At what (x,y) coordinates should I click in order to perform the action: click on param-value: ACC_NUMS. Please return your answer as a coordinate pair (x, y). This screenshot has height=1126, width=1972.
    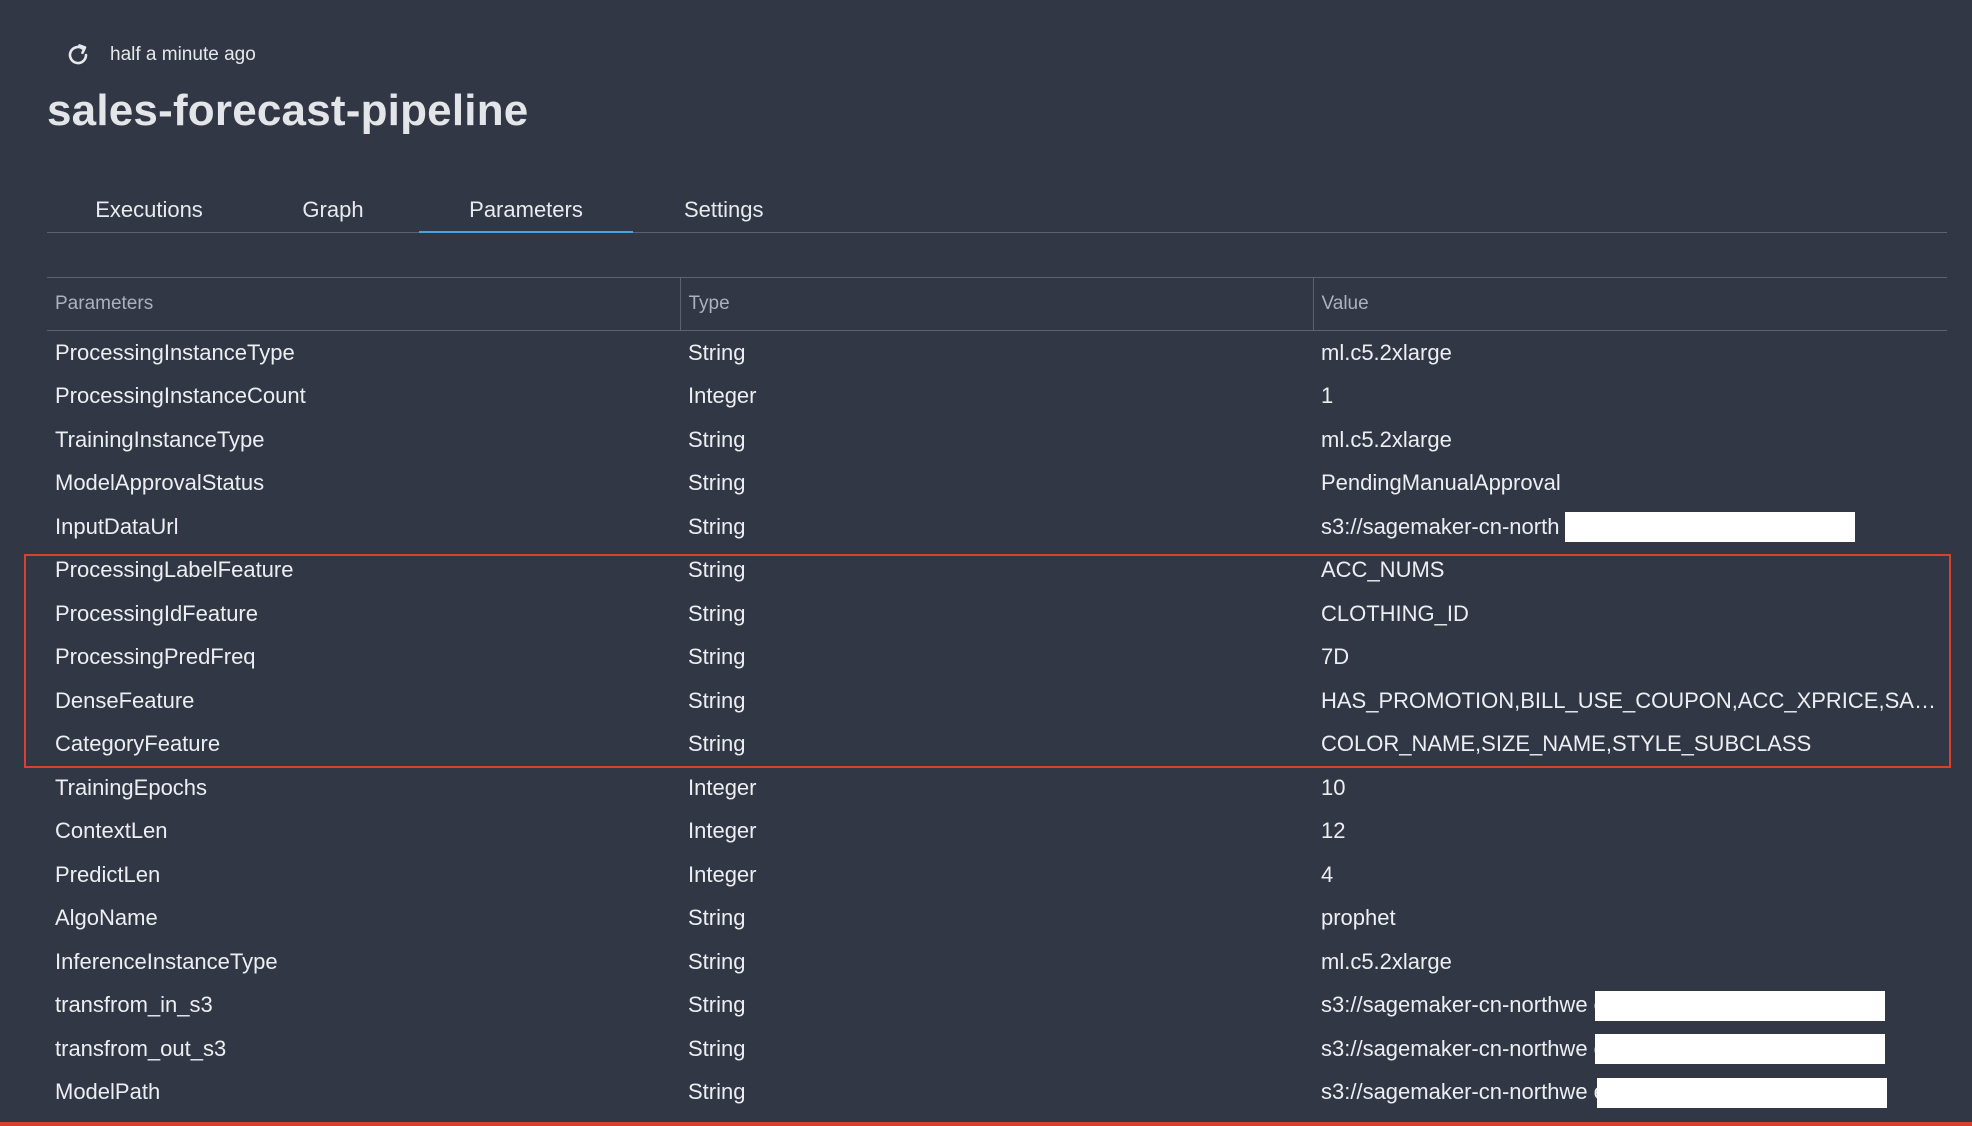
    Looking at the image, I should click on (1383, 570).